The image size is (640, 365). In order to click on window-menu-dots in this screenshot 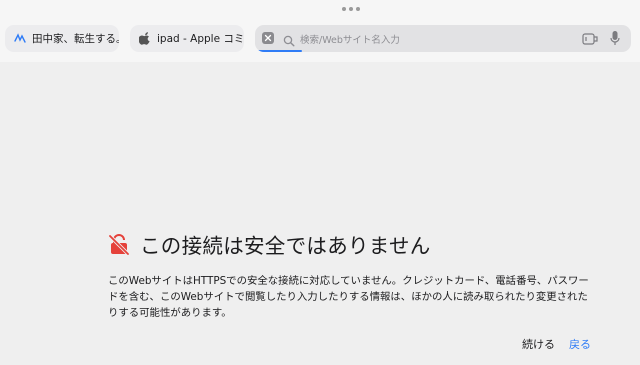, I will do `click(351, 9)`.